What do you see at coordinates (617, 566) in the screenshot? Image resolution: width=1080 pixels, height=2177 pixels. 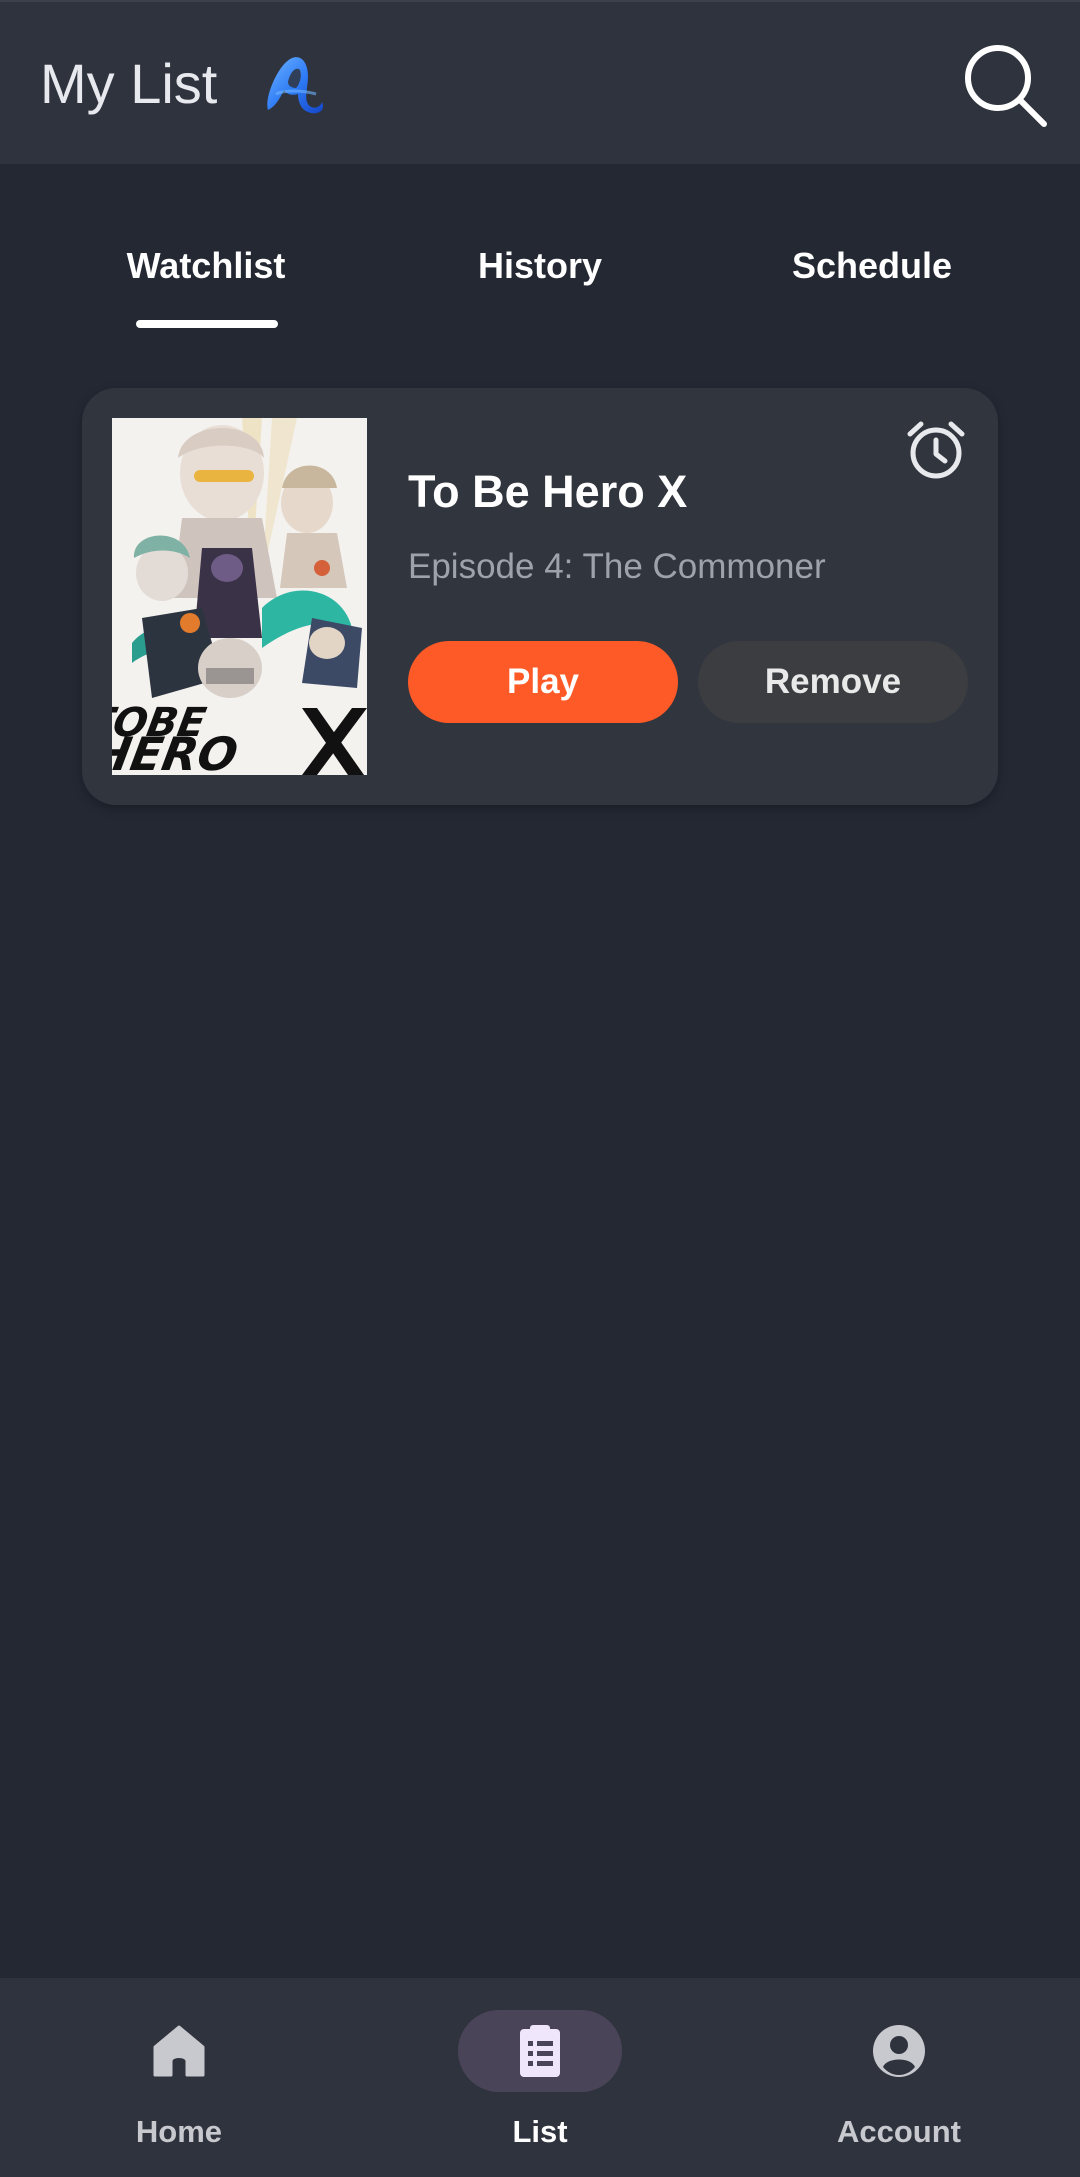 I see `episode-subtitle: Episode 4: The Commoner` at bounding box center [617, 566].